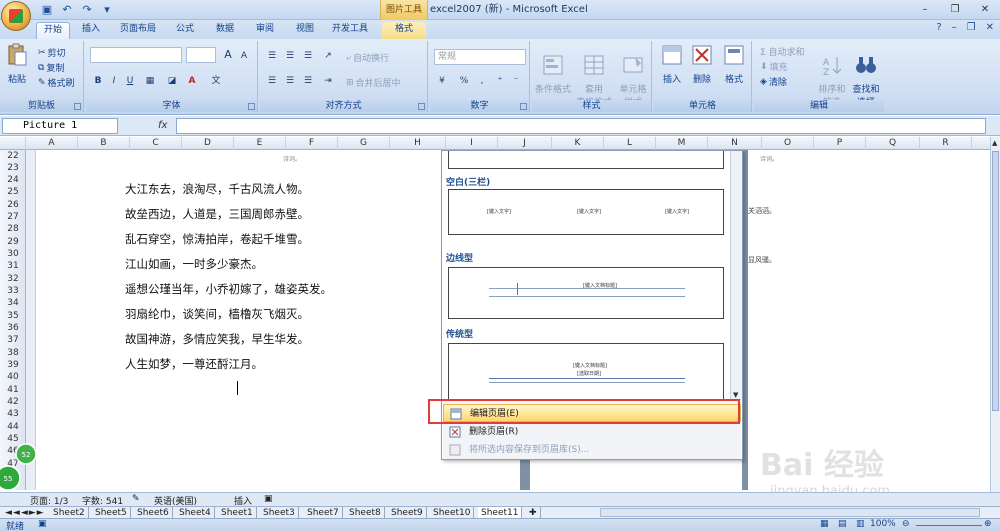  Describe the element at coordinates (586, 371) in the screenshot. I see `gallery-thumb-traditional: [键入文档标题] [选取日期]` at that location.